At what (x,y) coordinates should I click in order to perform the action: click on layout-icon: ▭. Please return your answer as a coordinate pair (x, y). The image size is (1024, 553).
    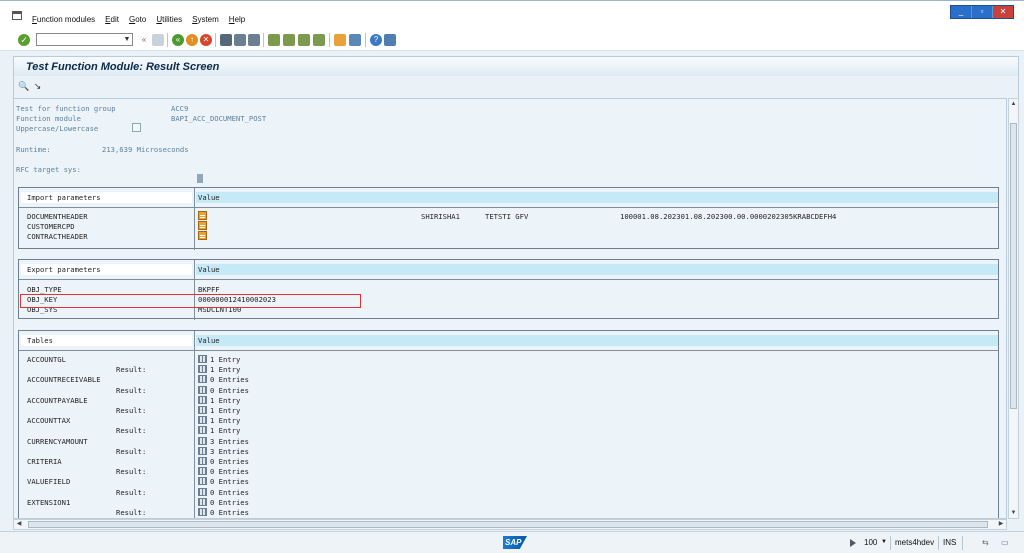
    Looking at the image, I should click on (1005, 542).